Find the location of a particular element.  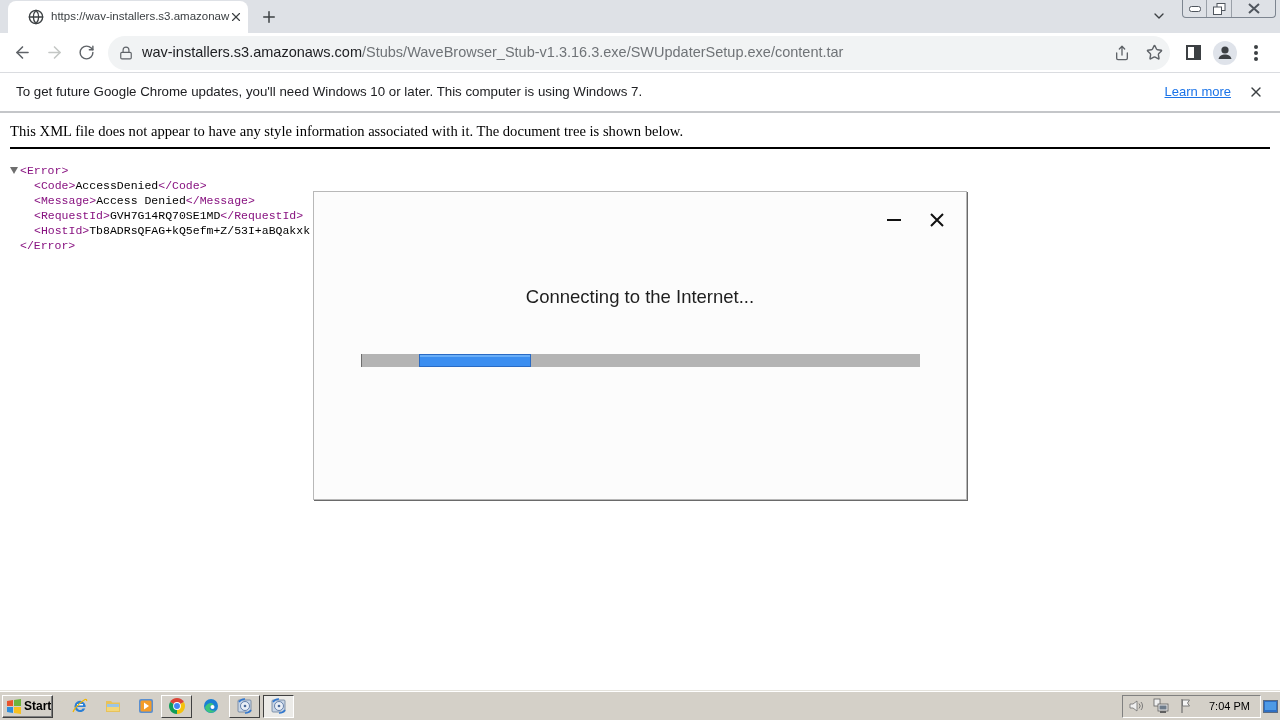

collapse-triangle-icon is located at coordinates (14, 170).